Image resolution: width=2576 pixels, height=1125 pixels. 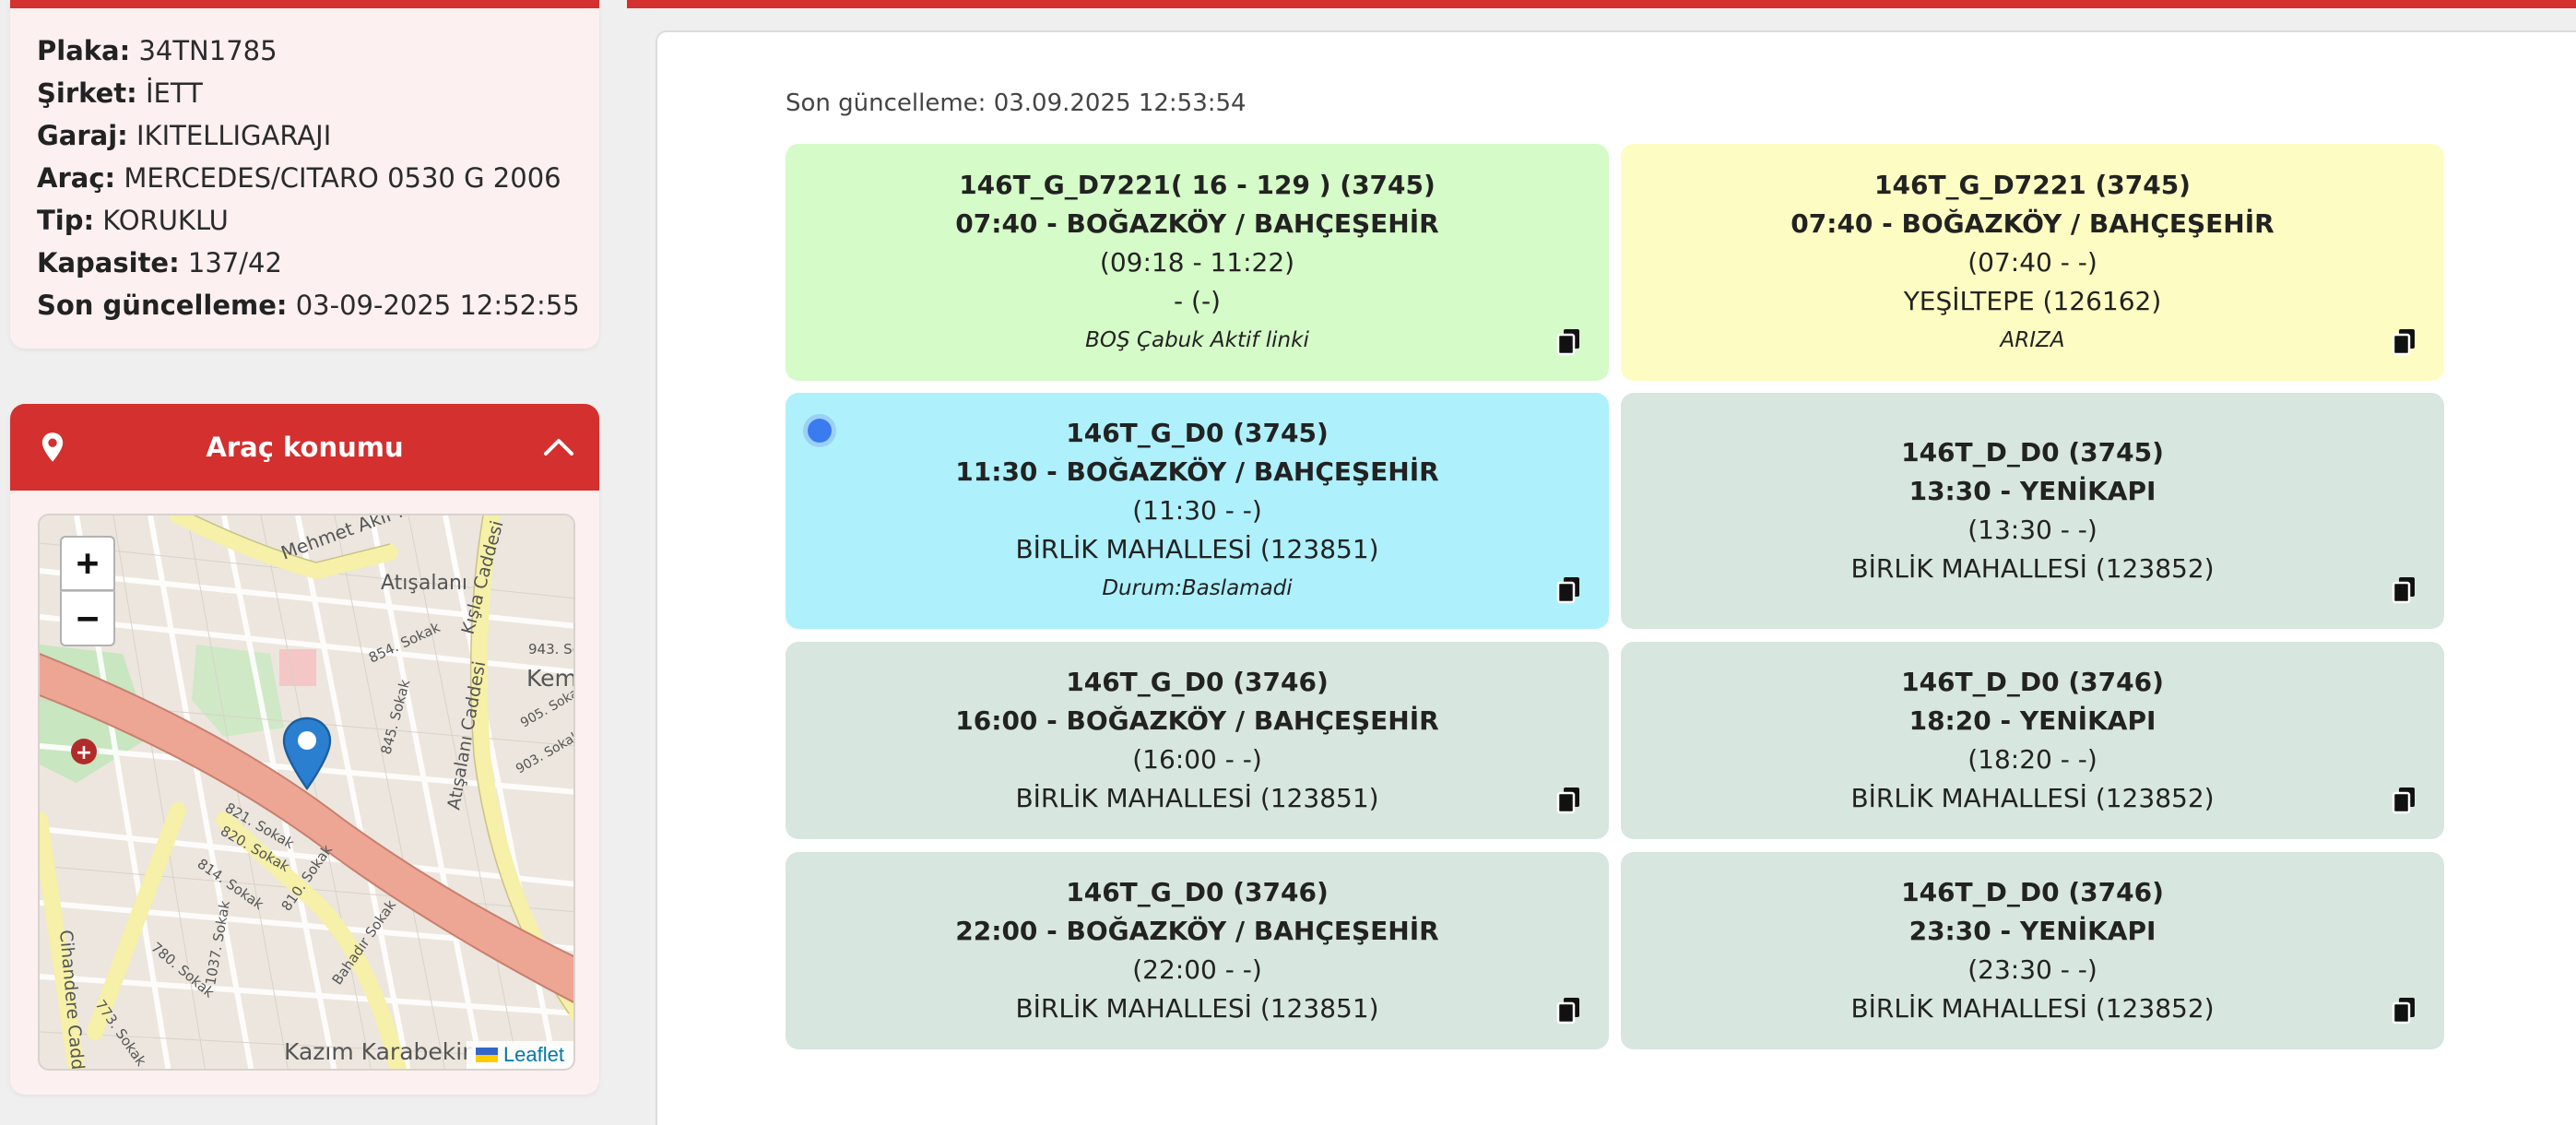 I want to click on info-kapasite: Kapasite: 137/42, so click(x=159, y=263).